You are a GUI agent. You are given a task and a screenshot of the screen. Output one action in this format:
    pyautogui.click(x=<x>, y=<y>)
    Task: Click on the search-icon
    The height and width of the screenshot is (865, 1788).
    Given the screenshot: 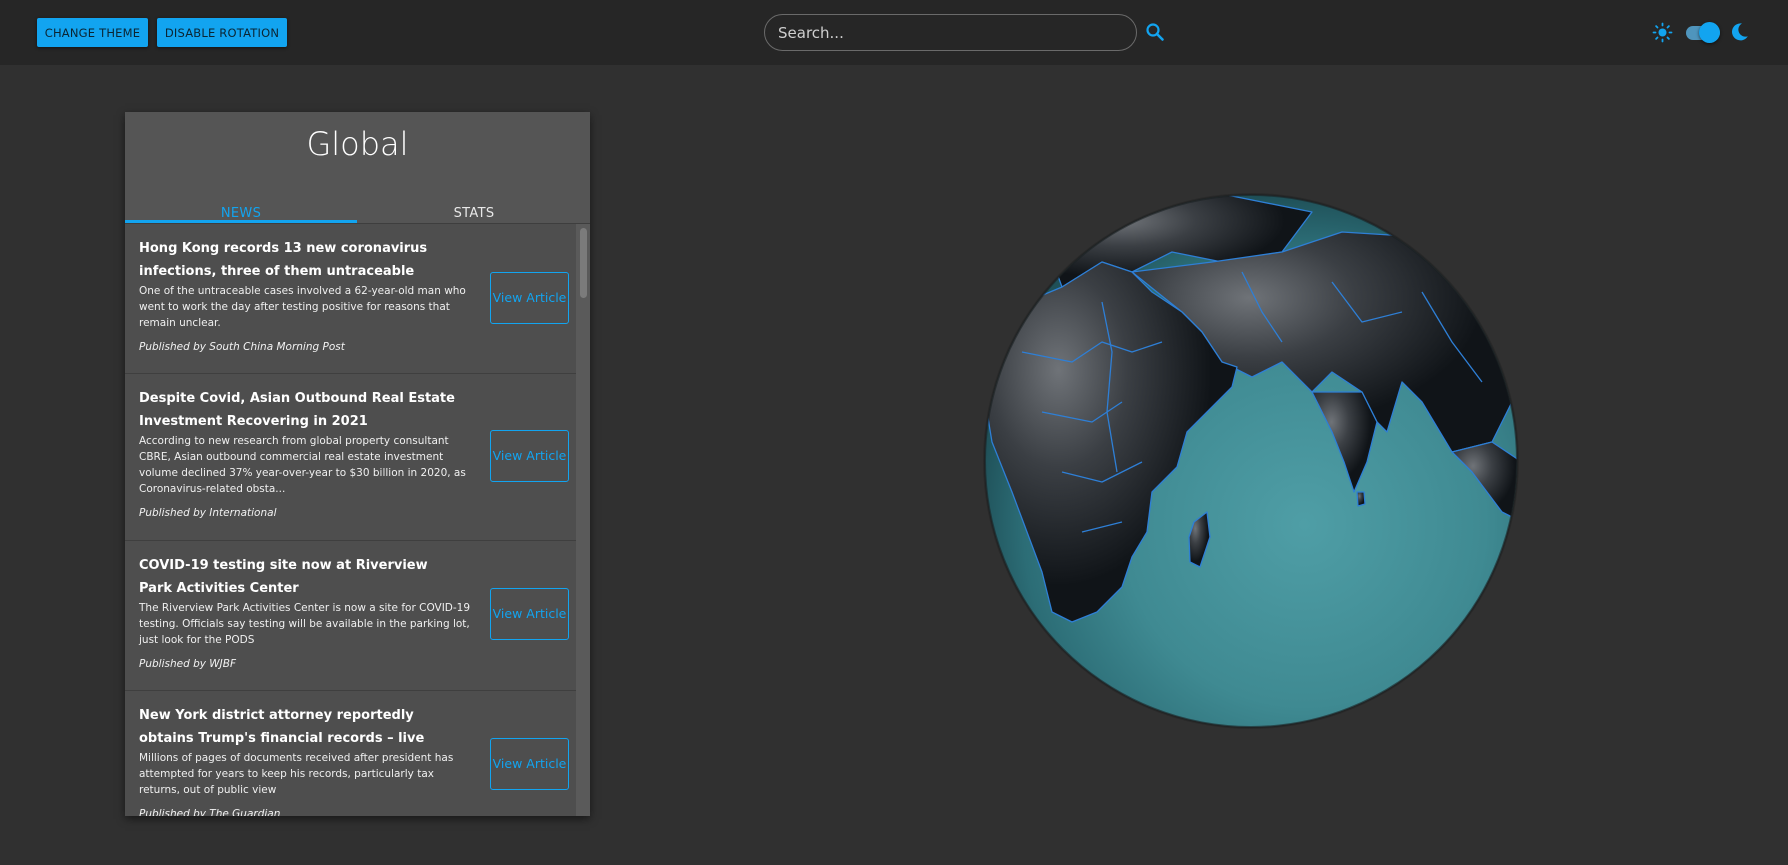 What is the action you would take?
    pyautogui.click(x=1155, y=32)
    